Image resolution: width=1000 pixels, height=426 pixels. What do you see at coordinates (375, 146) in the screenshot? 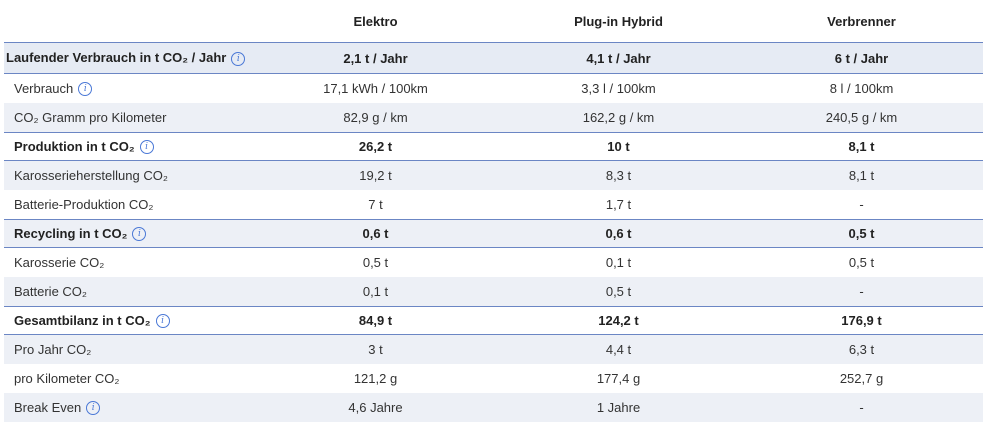
I see `cell-elektro: 26,2 t` at bounding box center [375, 146].